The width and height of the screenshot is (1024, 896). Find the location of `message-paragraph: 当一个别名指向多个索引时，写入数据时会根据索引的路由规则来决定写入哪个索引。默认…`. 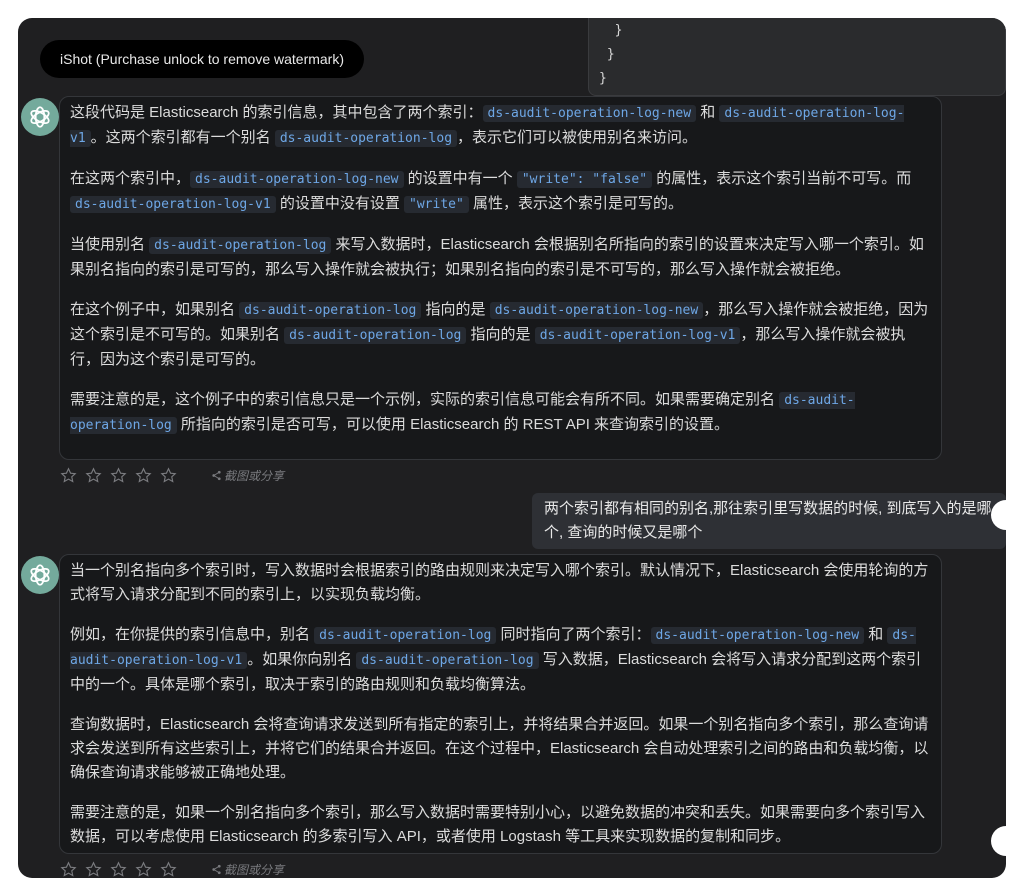

message-paragraph: 当一个别名指向多个索引时，写入数据时会根据索引的路由规则来决定写入哪个索引。默认… is located at coordinates (499, 582).